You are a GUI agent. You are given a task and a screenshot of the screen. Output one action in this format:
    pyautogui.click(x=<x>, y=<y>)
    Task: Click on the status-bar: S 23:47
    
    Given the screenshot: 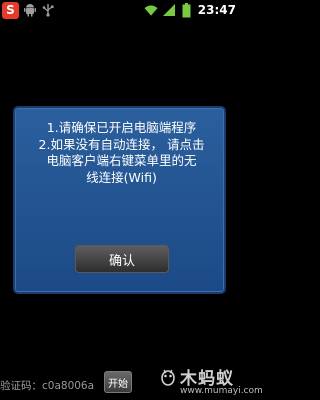 What is the action you would take?
    pyautogui.click(x=120, y=10)
    